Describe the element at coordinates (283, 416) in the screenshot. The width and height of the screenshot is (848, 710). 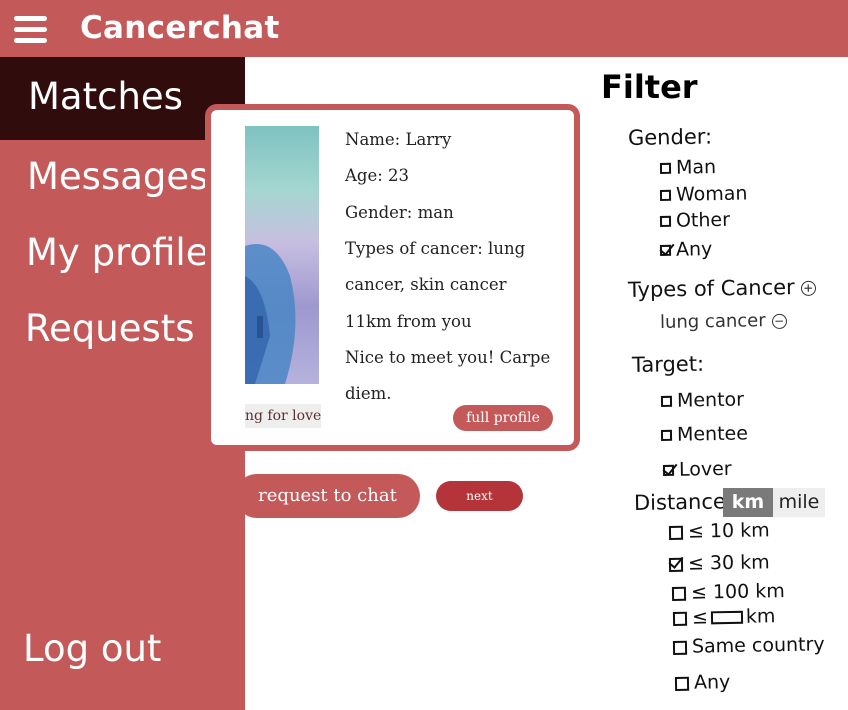
I see `photo-caption: ng for love` at that location.